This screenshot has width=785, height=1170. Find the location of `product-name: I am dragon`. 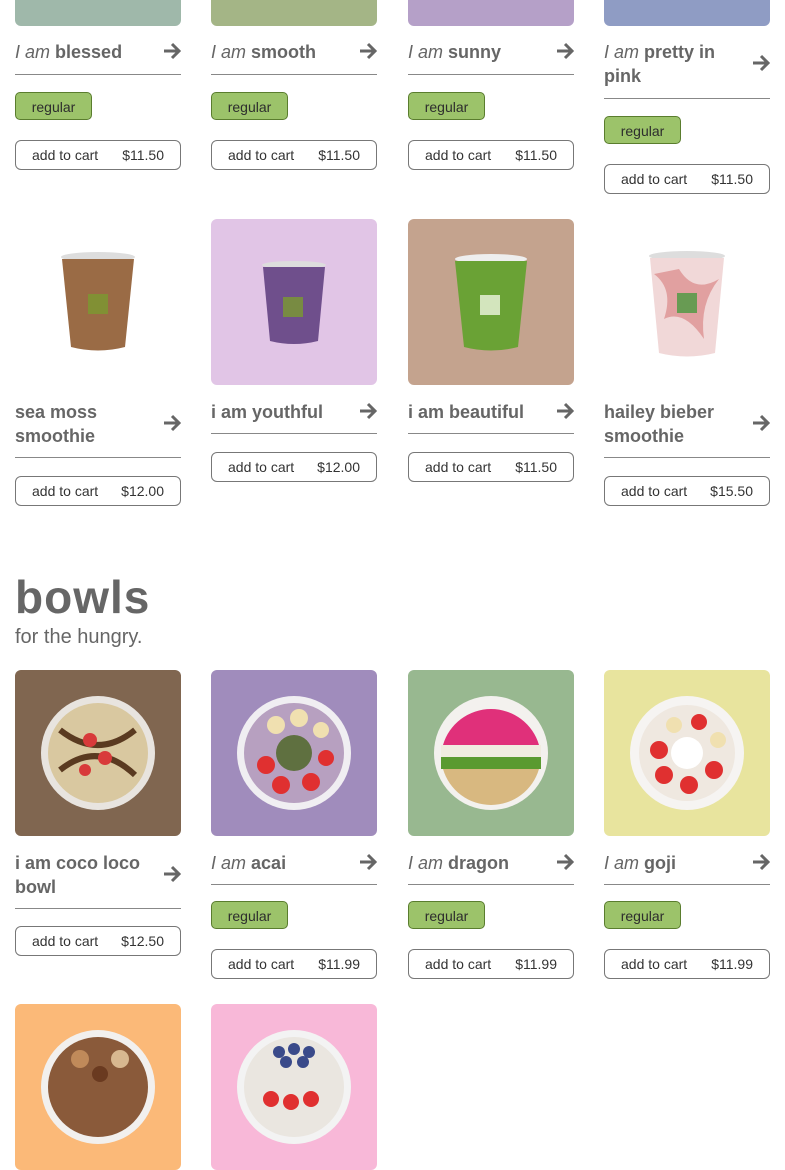

product-name: I am dragon is located at coordinates (491, 863).